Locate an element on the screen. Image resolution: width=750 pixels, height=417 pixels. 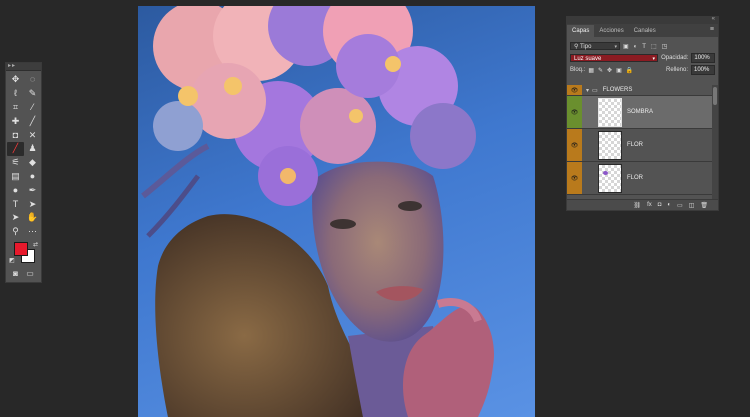
extra-tools-glyph: ⋯ is located at coordinates (32, 231).